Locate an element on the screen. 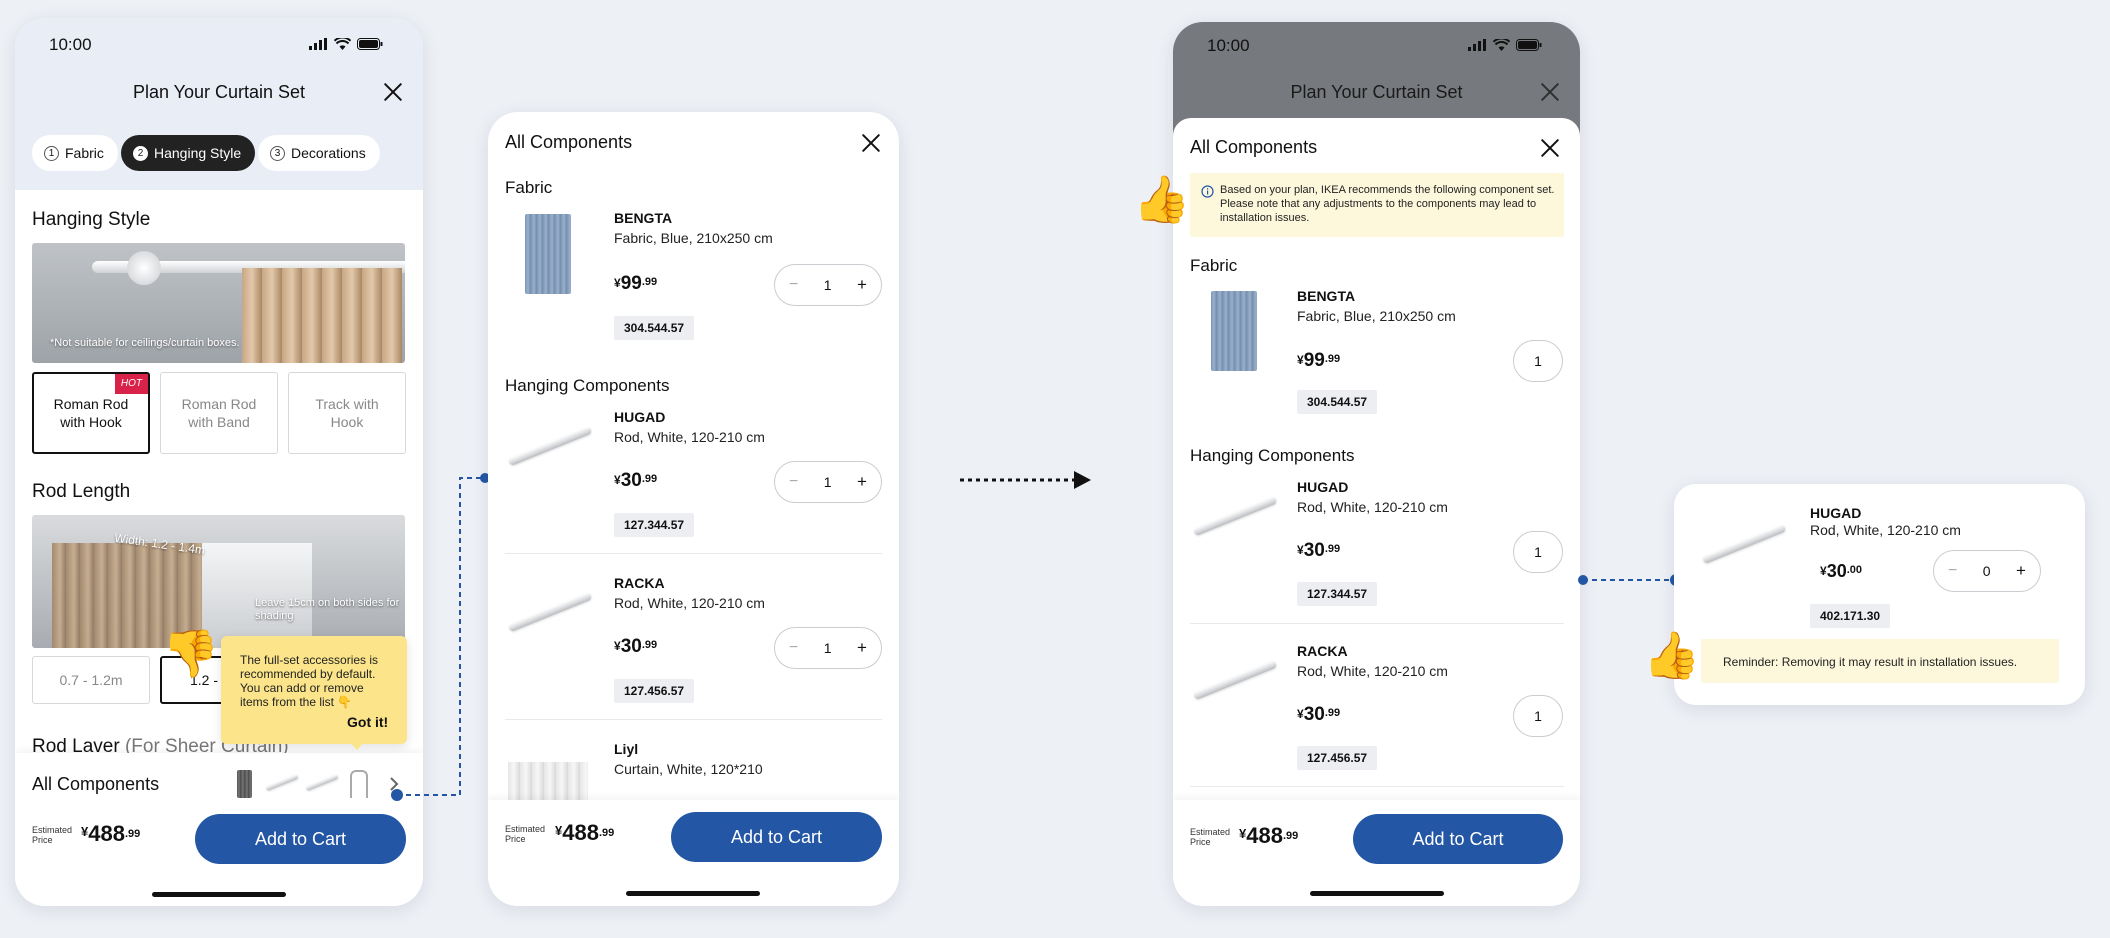 This screenshot has width=2110, height=938. hot-badge: HOT is located at coordinates (131, 384).